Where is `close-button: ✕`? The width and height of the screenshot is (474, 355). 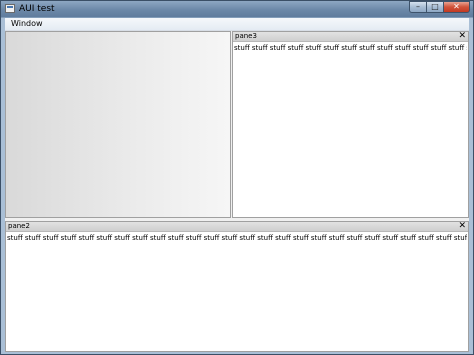
close-button: ✕ is located at coordinates (456, 7).